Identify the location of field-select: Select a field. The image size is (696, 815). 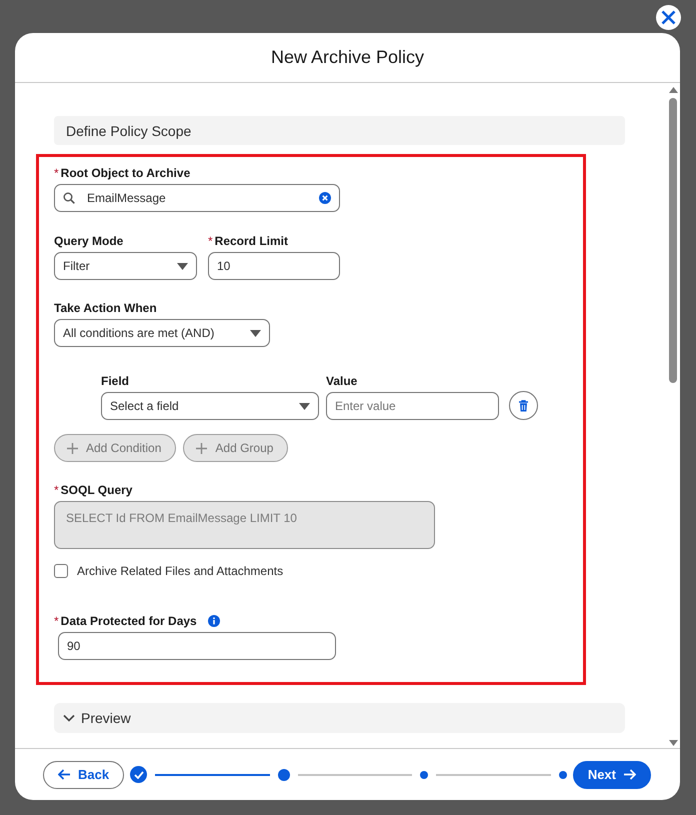
(210, 406).